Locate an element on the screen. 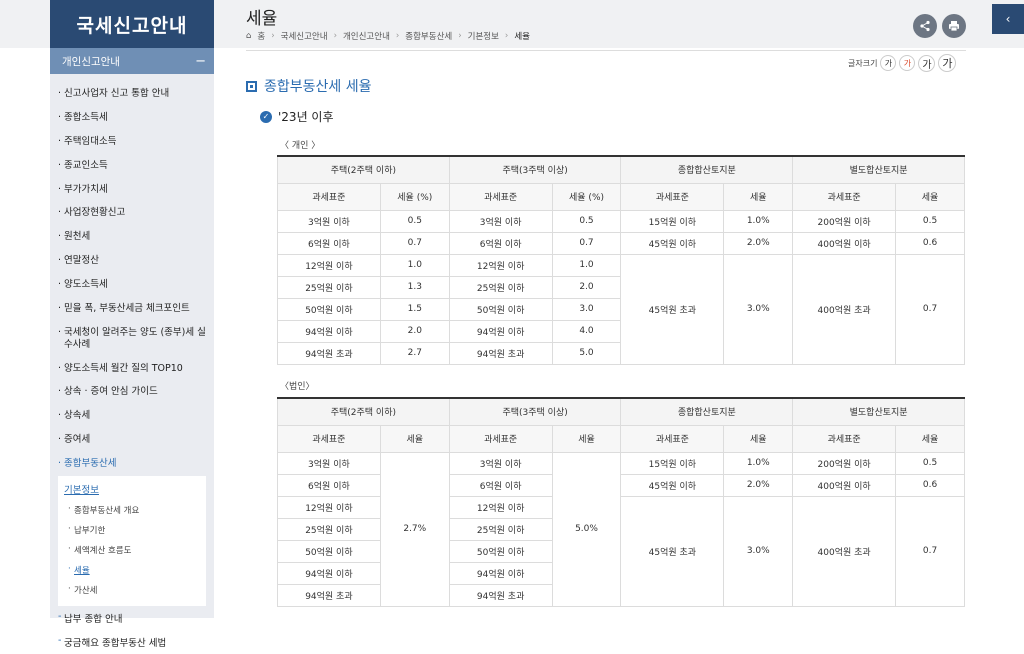 Image resolution: width=1024 pixels, height=654 pixels. table-header-row: 주택(2주택 이하) 주택(3주택 이상) 종합합산토지분 별도합산토지분 is located at coordinates (621, 411).